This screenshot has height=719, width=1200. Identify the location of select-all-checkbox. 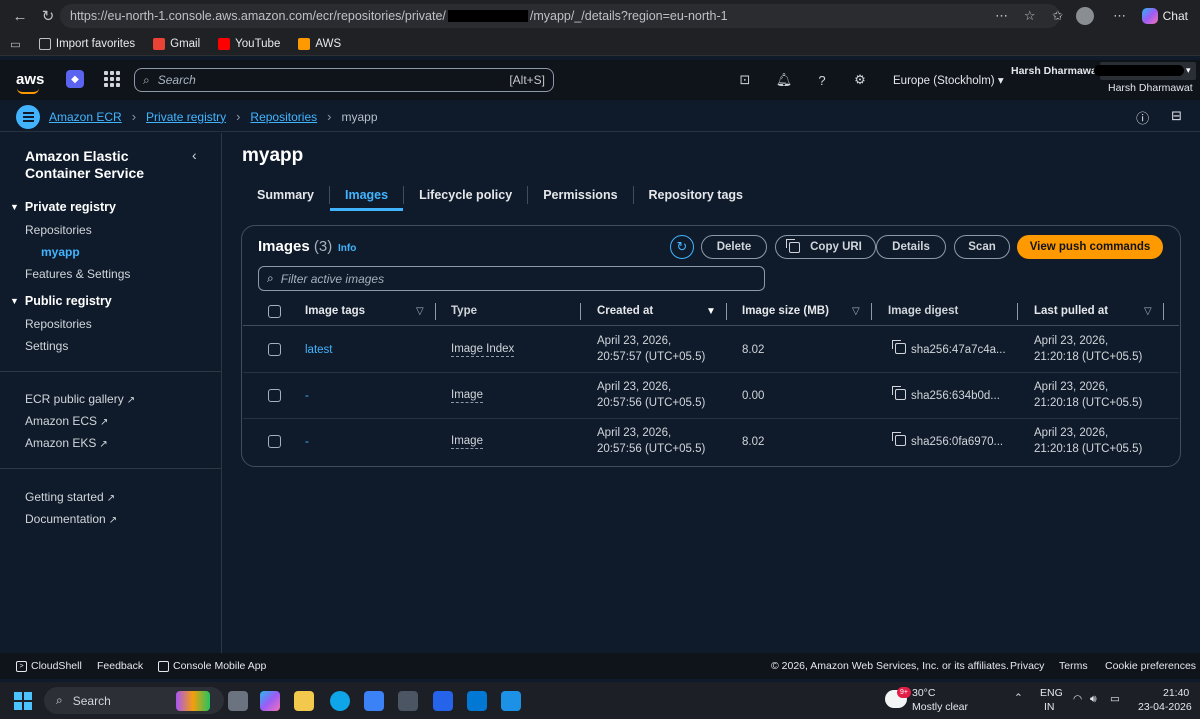
(274, 311).